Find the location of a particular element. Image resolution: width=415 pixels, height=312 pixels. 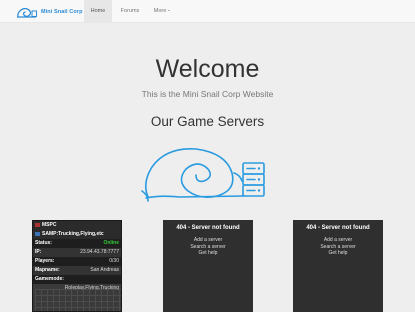

nav-item-home: Home is located at coordinates (98, 11).